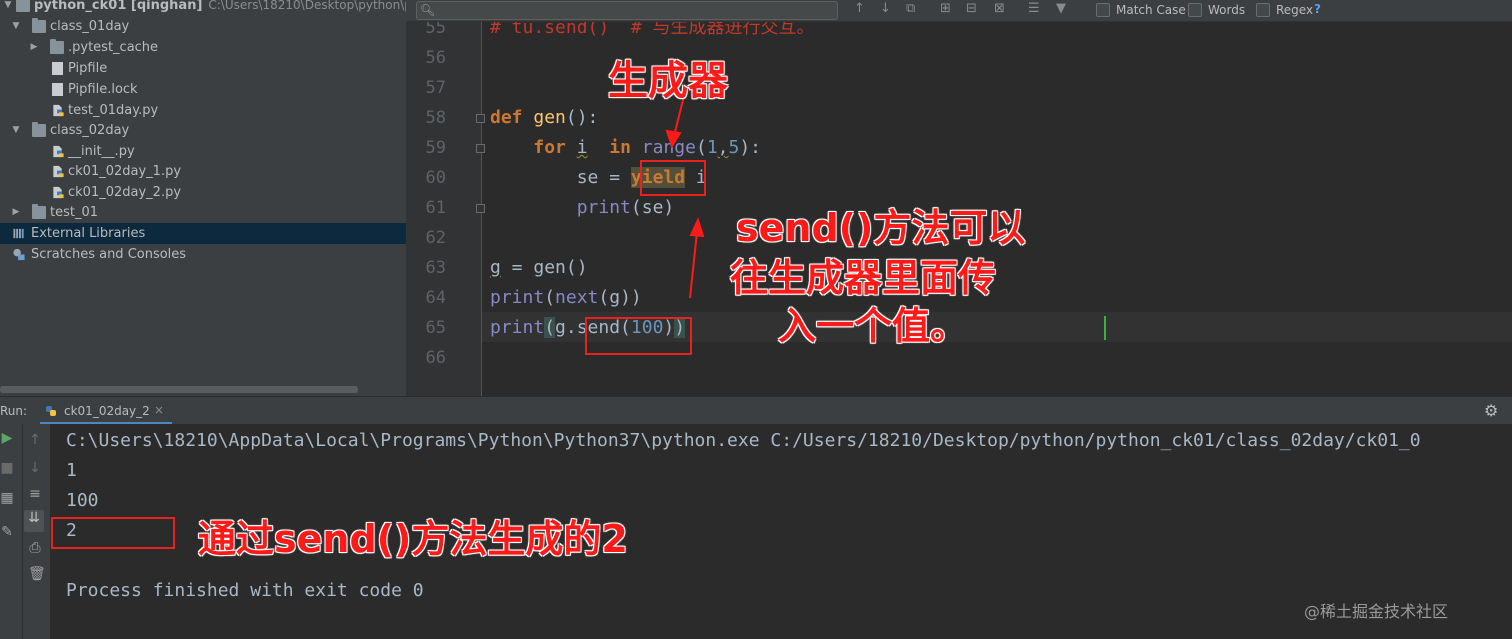 The height and width of the screenshot is (639, 1512). Describe the element at coordinates (435, 88) in the screenshot. I see `line-number: 57` at that location.